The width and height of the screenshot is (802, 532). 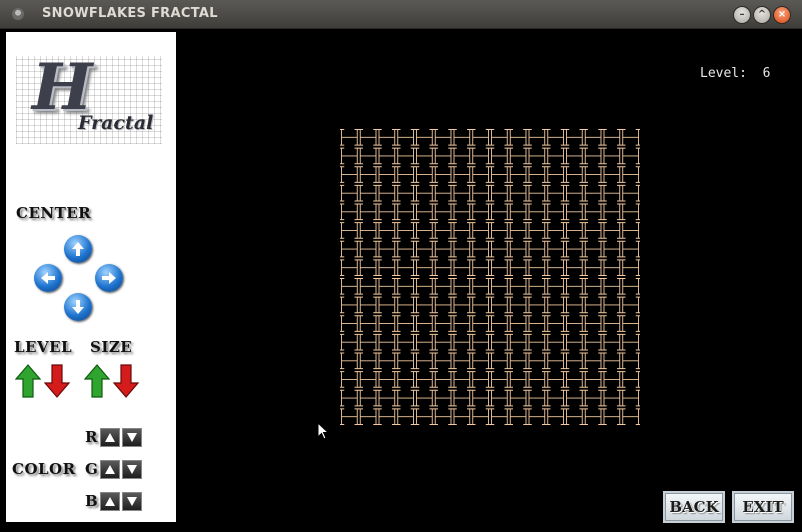 I want to click on move-up-button, so click(x=78, y=249).